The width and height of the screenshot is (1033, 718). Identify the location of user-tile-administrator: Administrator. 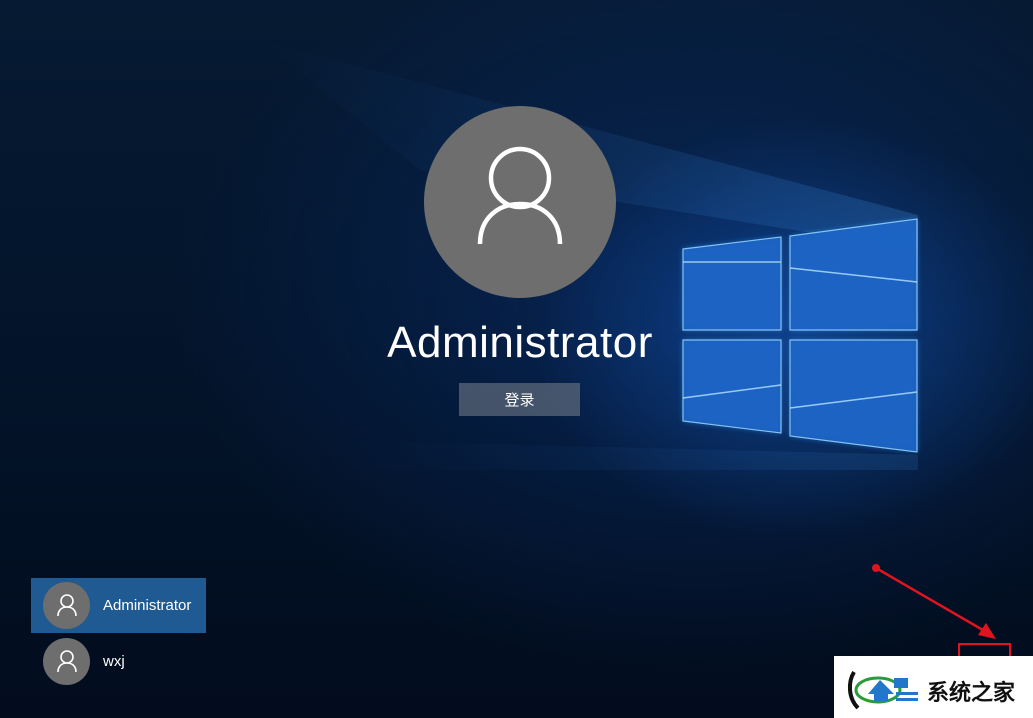
(118, 605).